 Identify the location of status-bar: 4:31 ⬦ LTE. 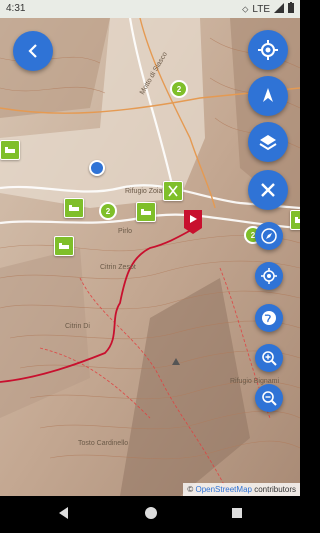
(150, 9).